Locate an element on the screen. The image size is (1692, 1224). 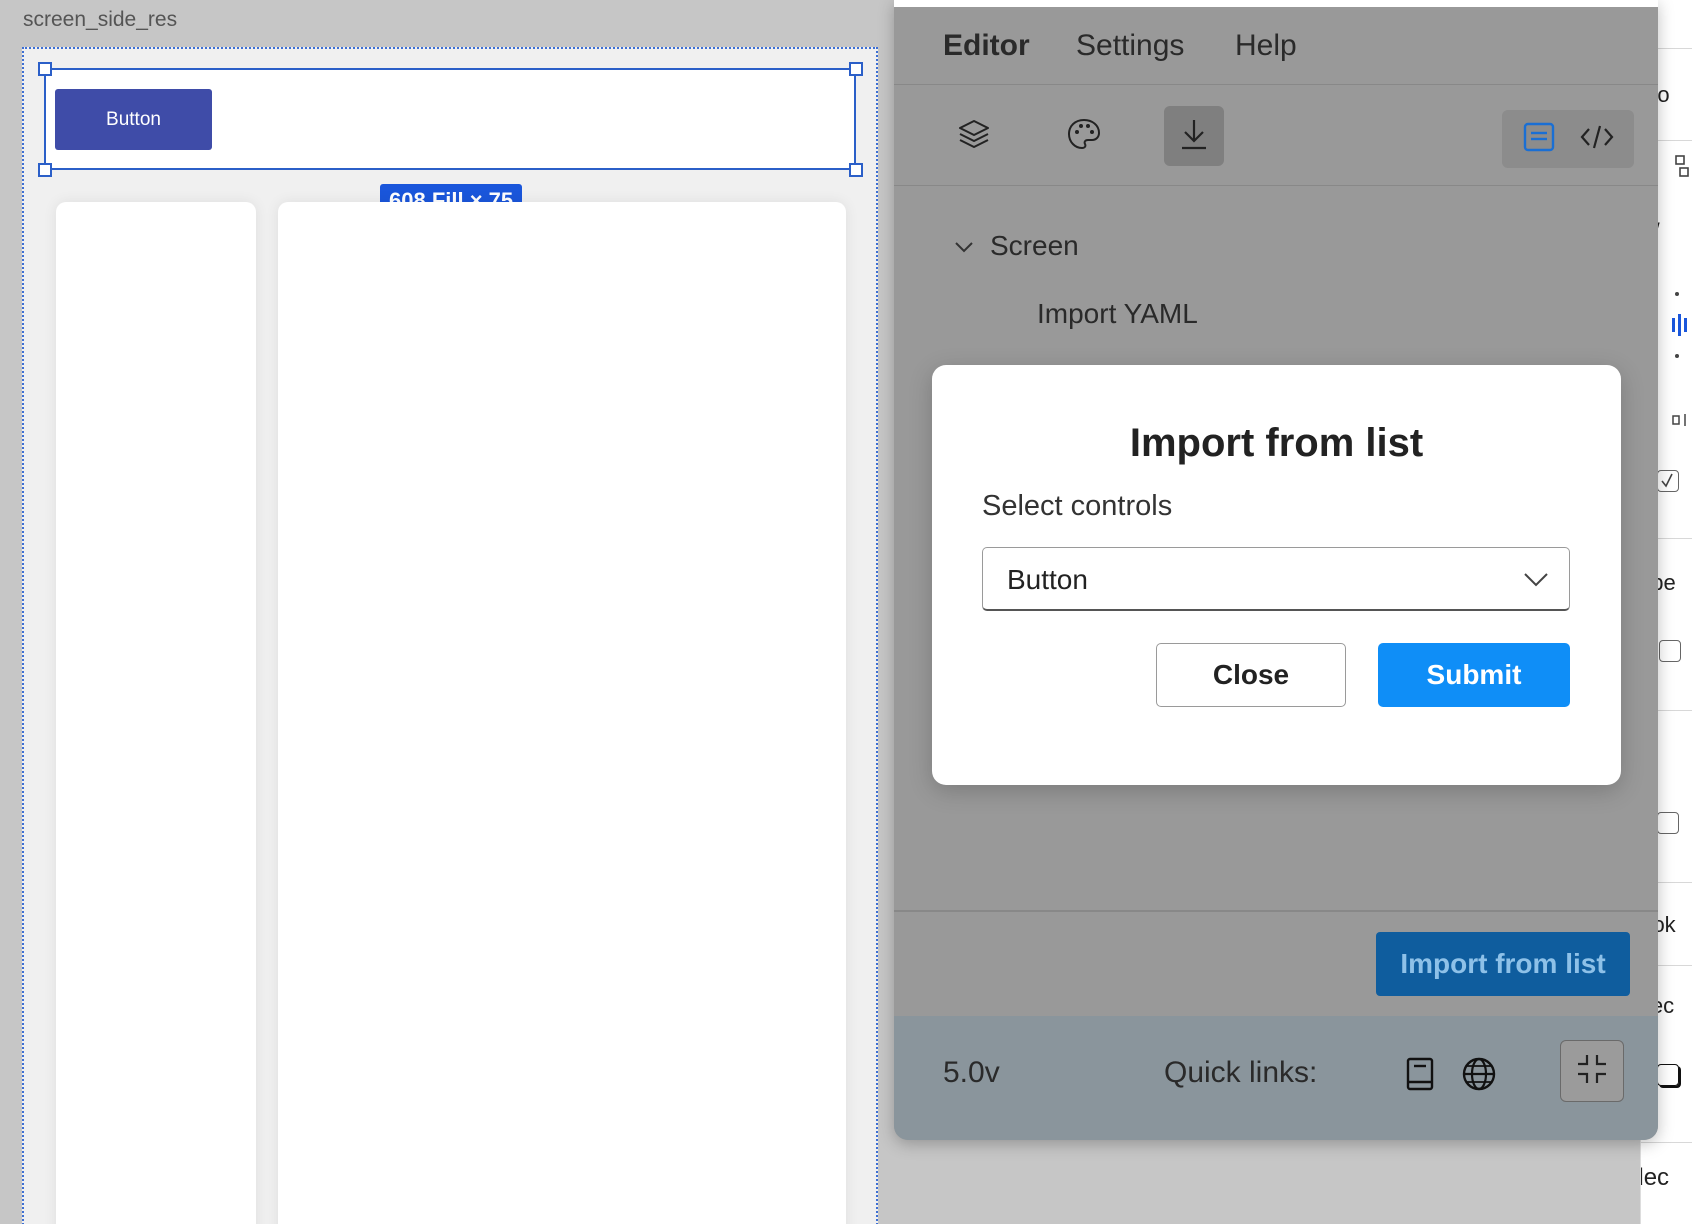
version-label: 5.0v is located at coordinates (971, 1072).